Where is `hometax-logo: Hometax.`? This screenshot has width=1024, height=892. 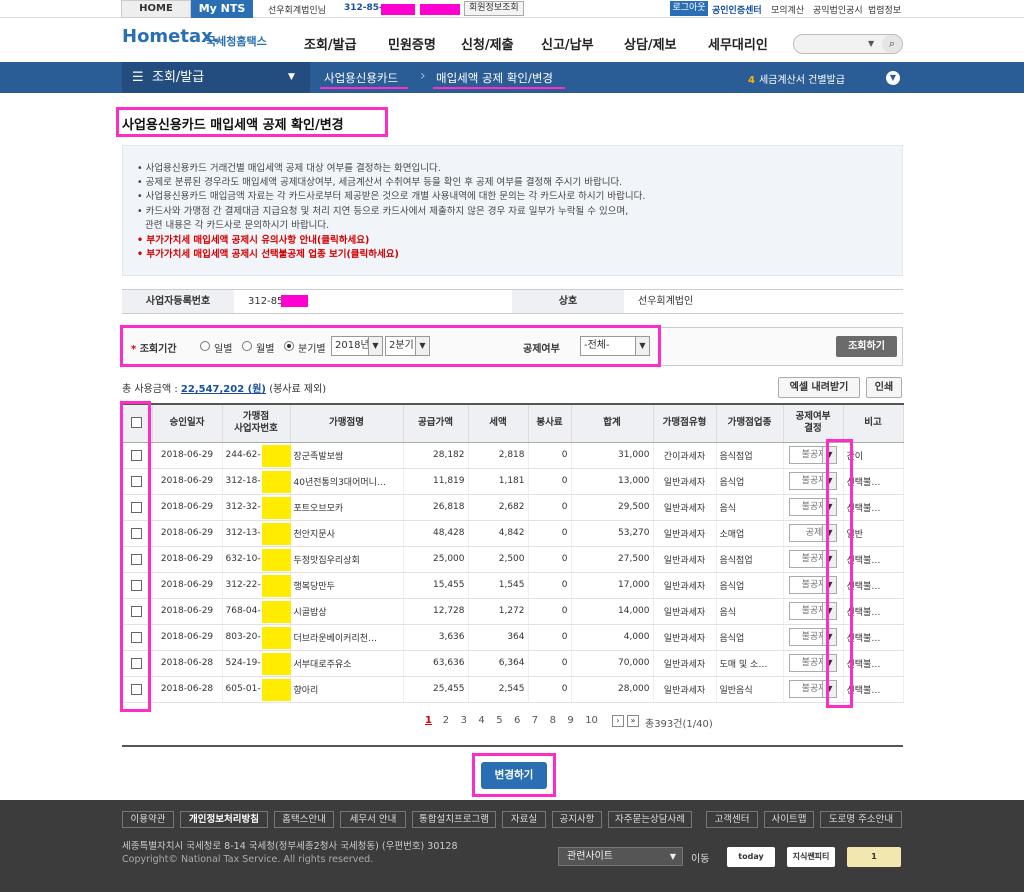 hometax-logo: Hometax. is located at coordinates (171, 36).